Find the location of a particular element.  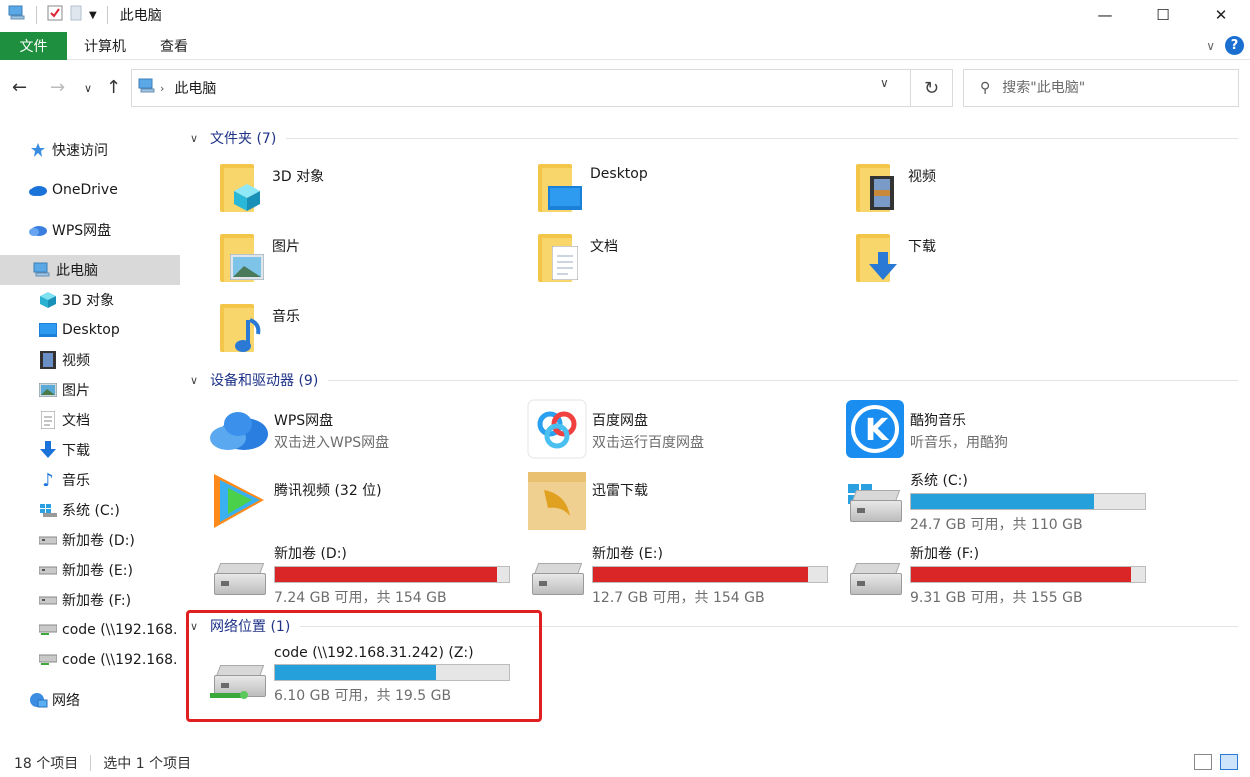

sidebar-item-this-pc: 此电脑 is located at coordinates (90, 270).